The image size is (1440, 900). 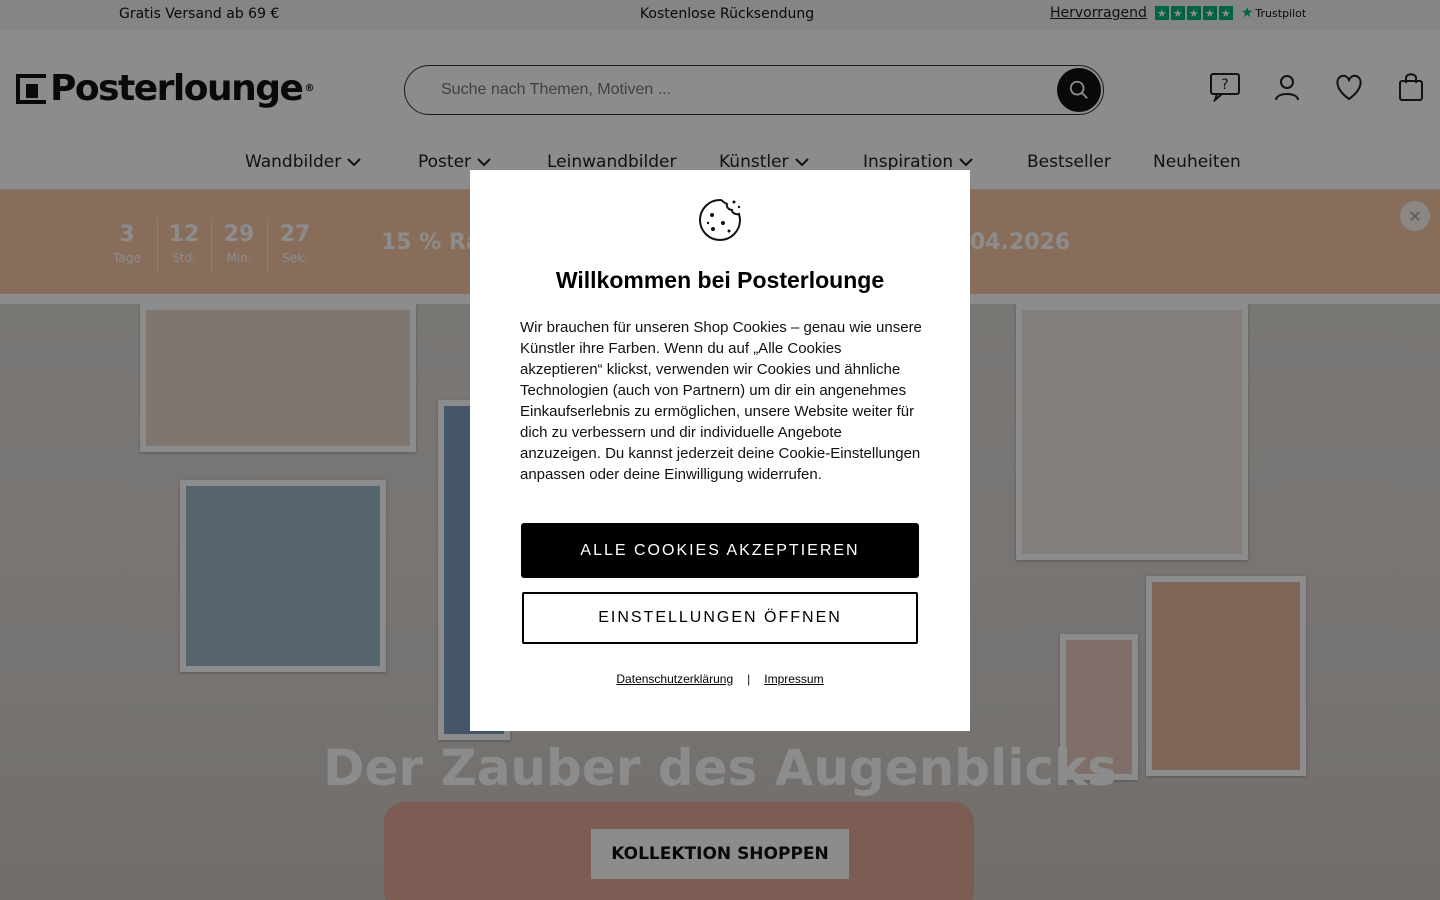 What do you see at coordinates (674, 679) in the screenshot?
I see `privacy-link: Datenschutzerklärung` at bounding box center [674, 679].